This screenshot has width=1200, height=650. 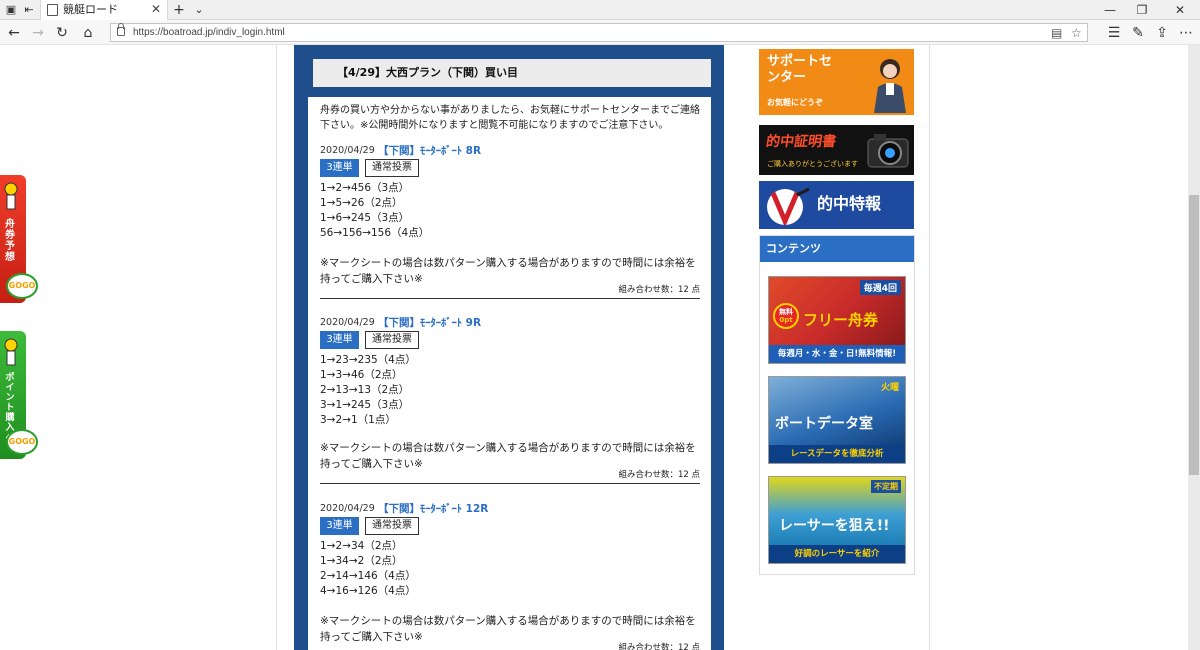 I want to click on support-title: サポートセンター, so click(x=800, y=69).